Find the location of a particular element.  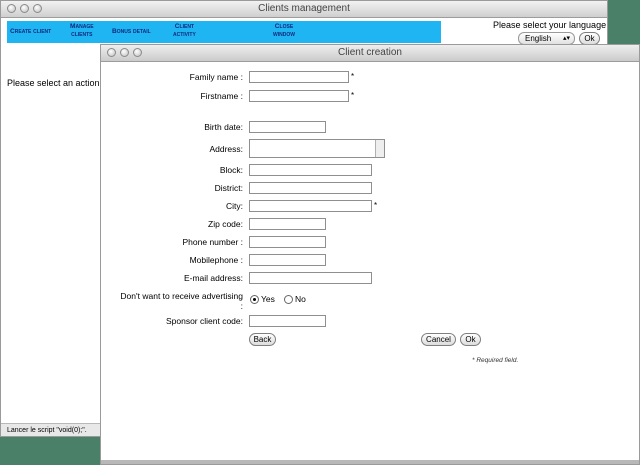

birth-date-input is located at coordinates (287, 127).